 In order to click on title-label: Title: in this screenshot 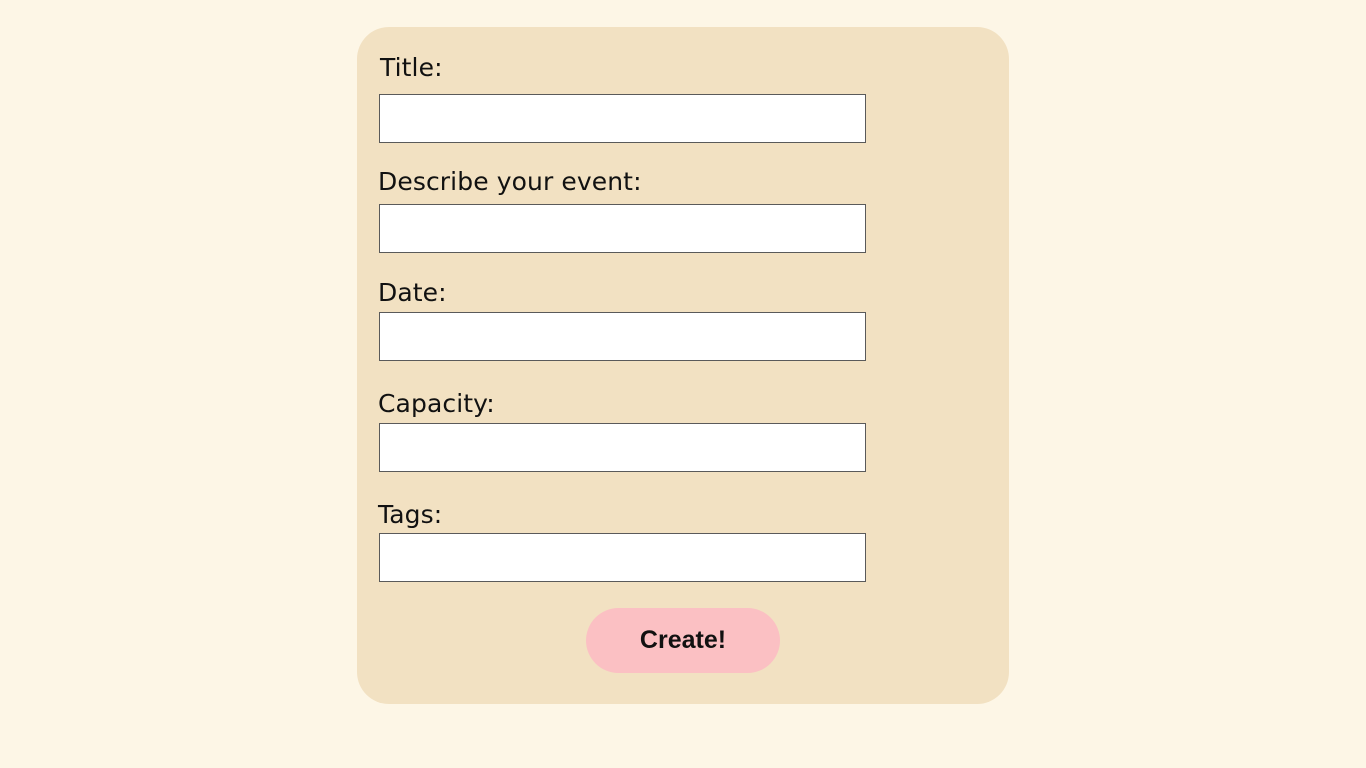, I will do `click(411, 67)`.